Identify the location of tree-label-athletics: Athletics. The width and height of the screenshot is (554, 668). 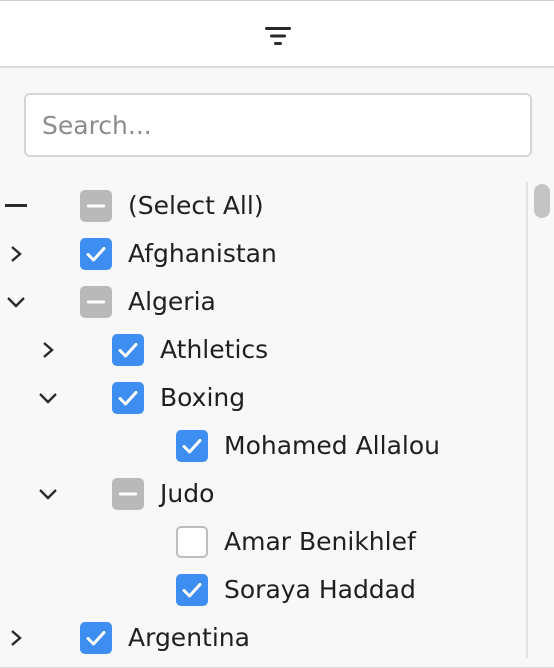
(214, 349).